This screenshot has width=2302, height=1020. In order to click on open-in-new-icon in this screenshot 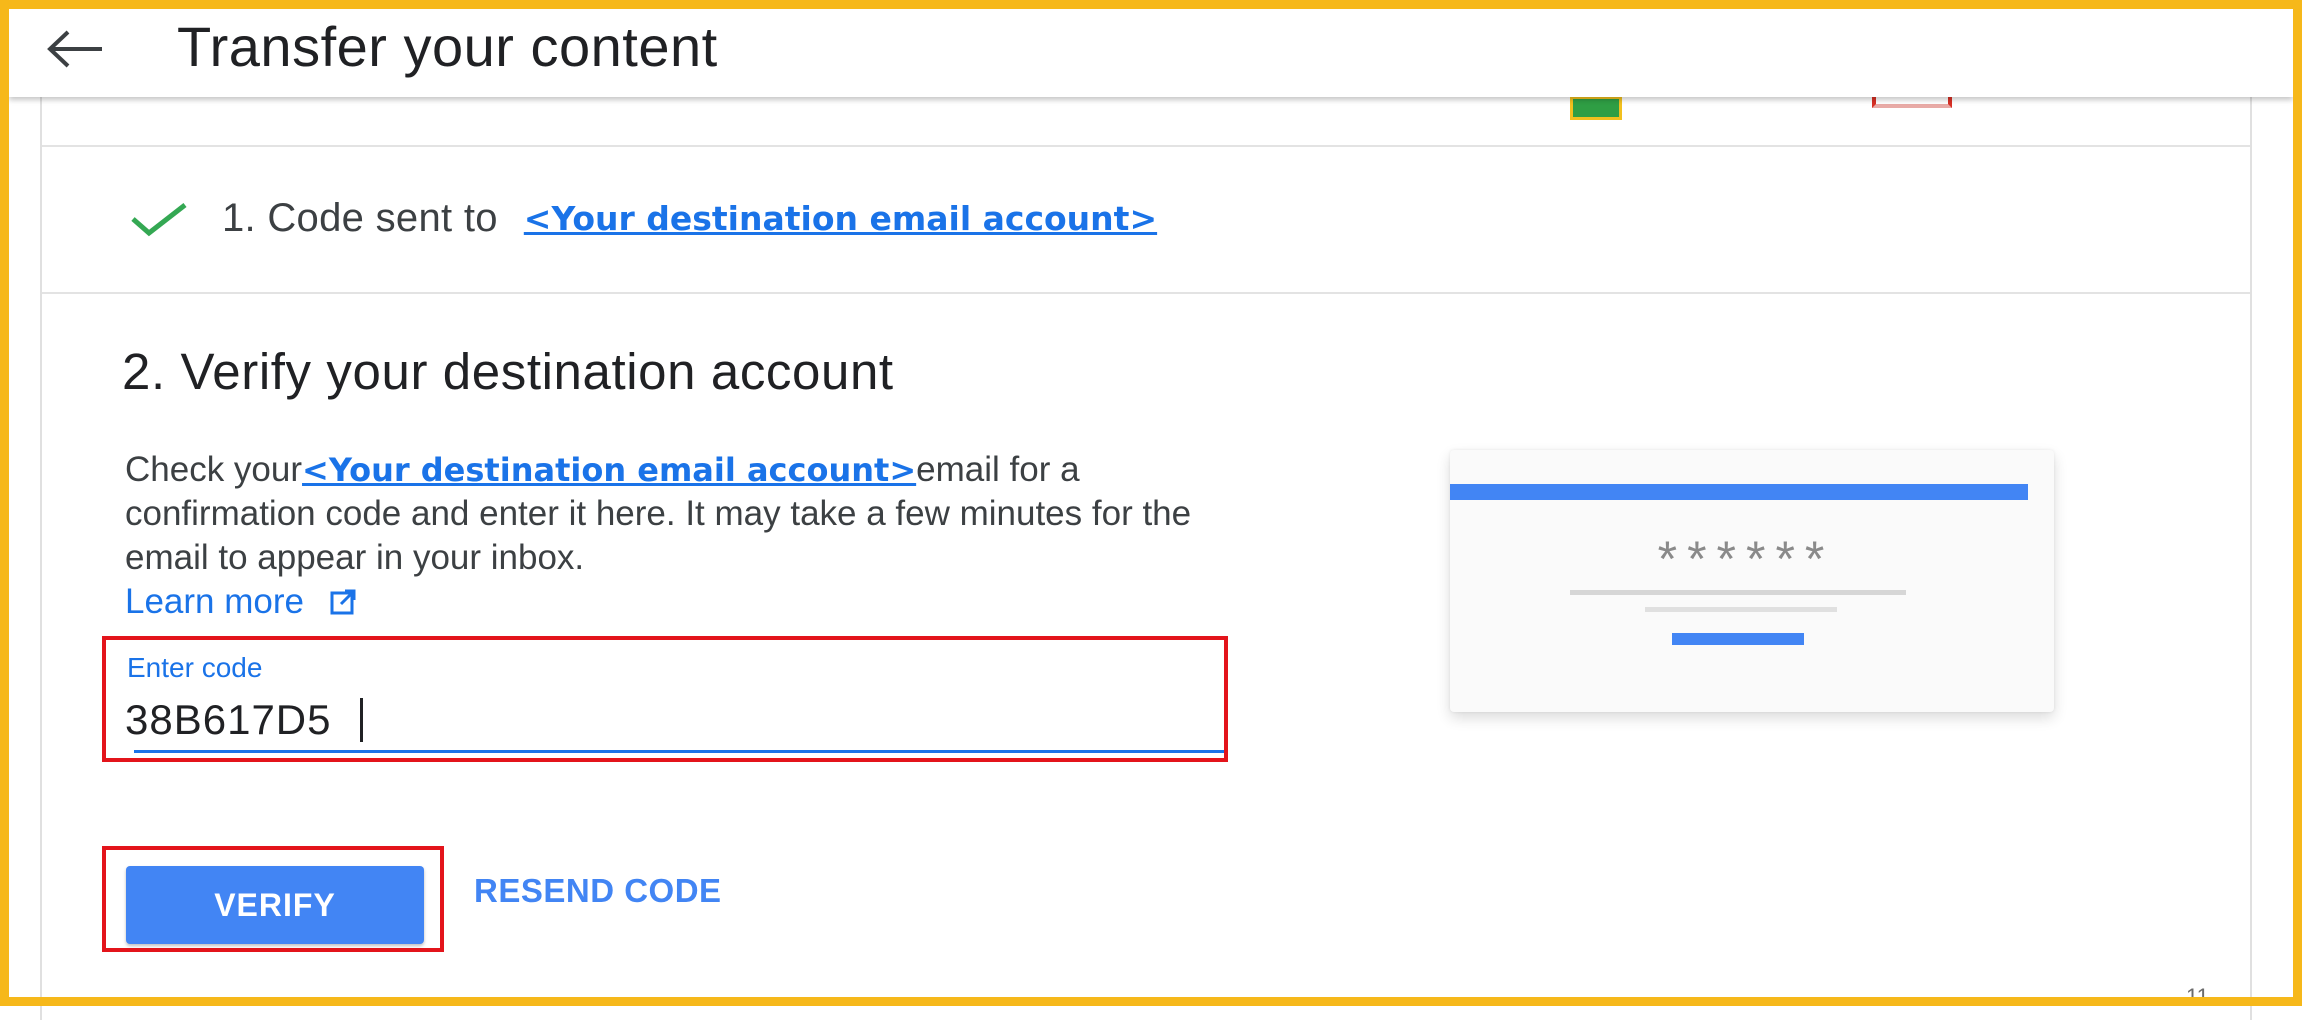, I will do `click(343, 602)`.